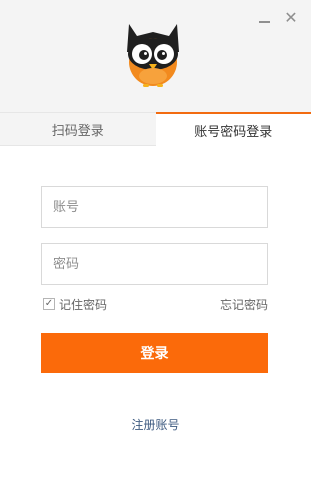 This screenshot has width=320, height=480. Describe the element at coordinates (264, 22) in the screenshot. I see `minimize-icon` at that location.